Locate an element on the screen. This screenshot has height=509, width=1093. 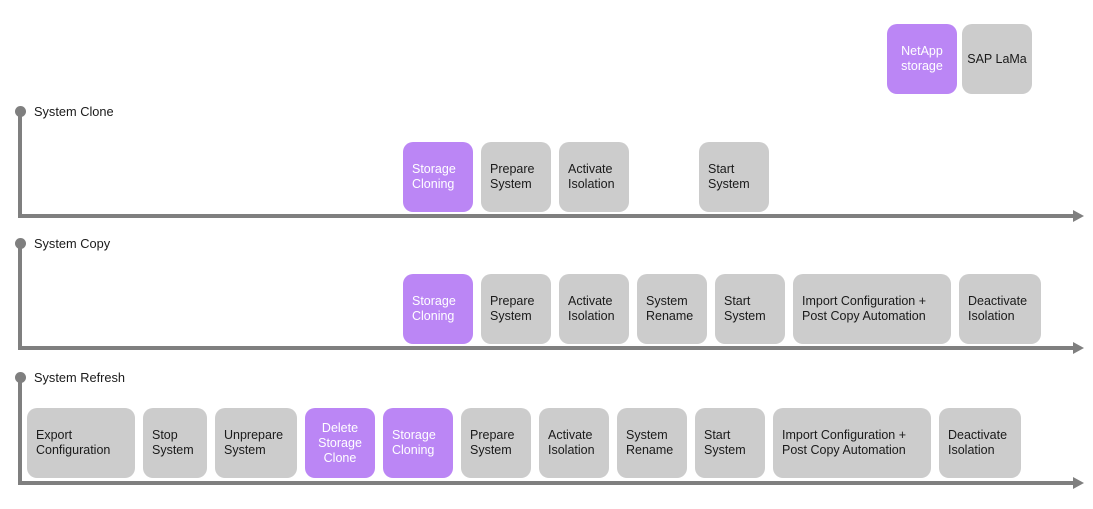
legend-chip-sap-lama: SAP LaMa is located at coordinates (997, 59).